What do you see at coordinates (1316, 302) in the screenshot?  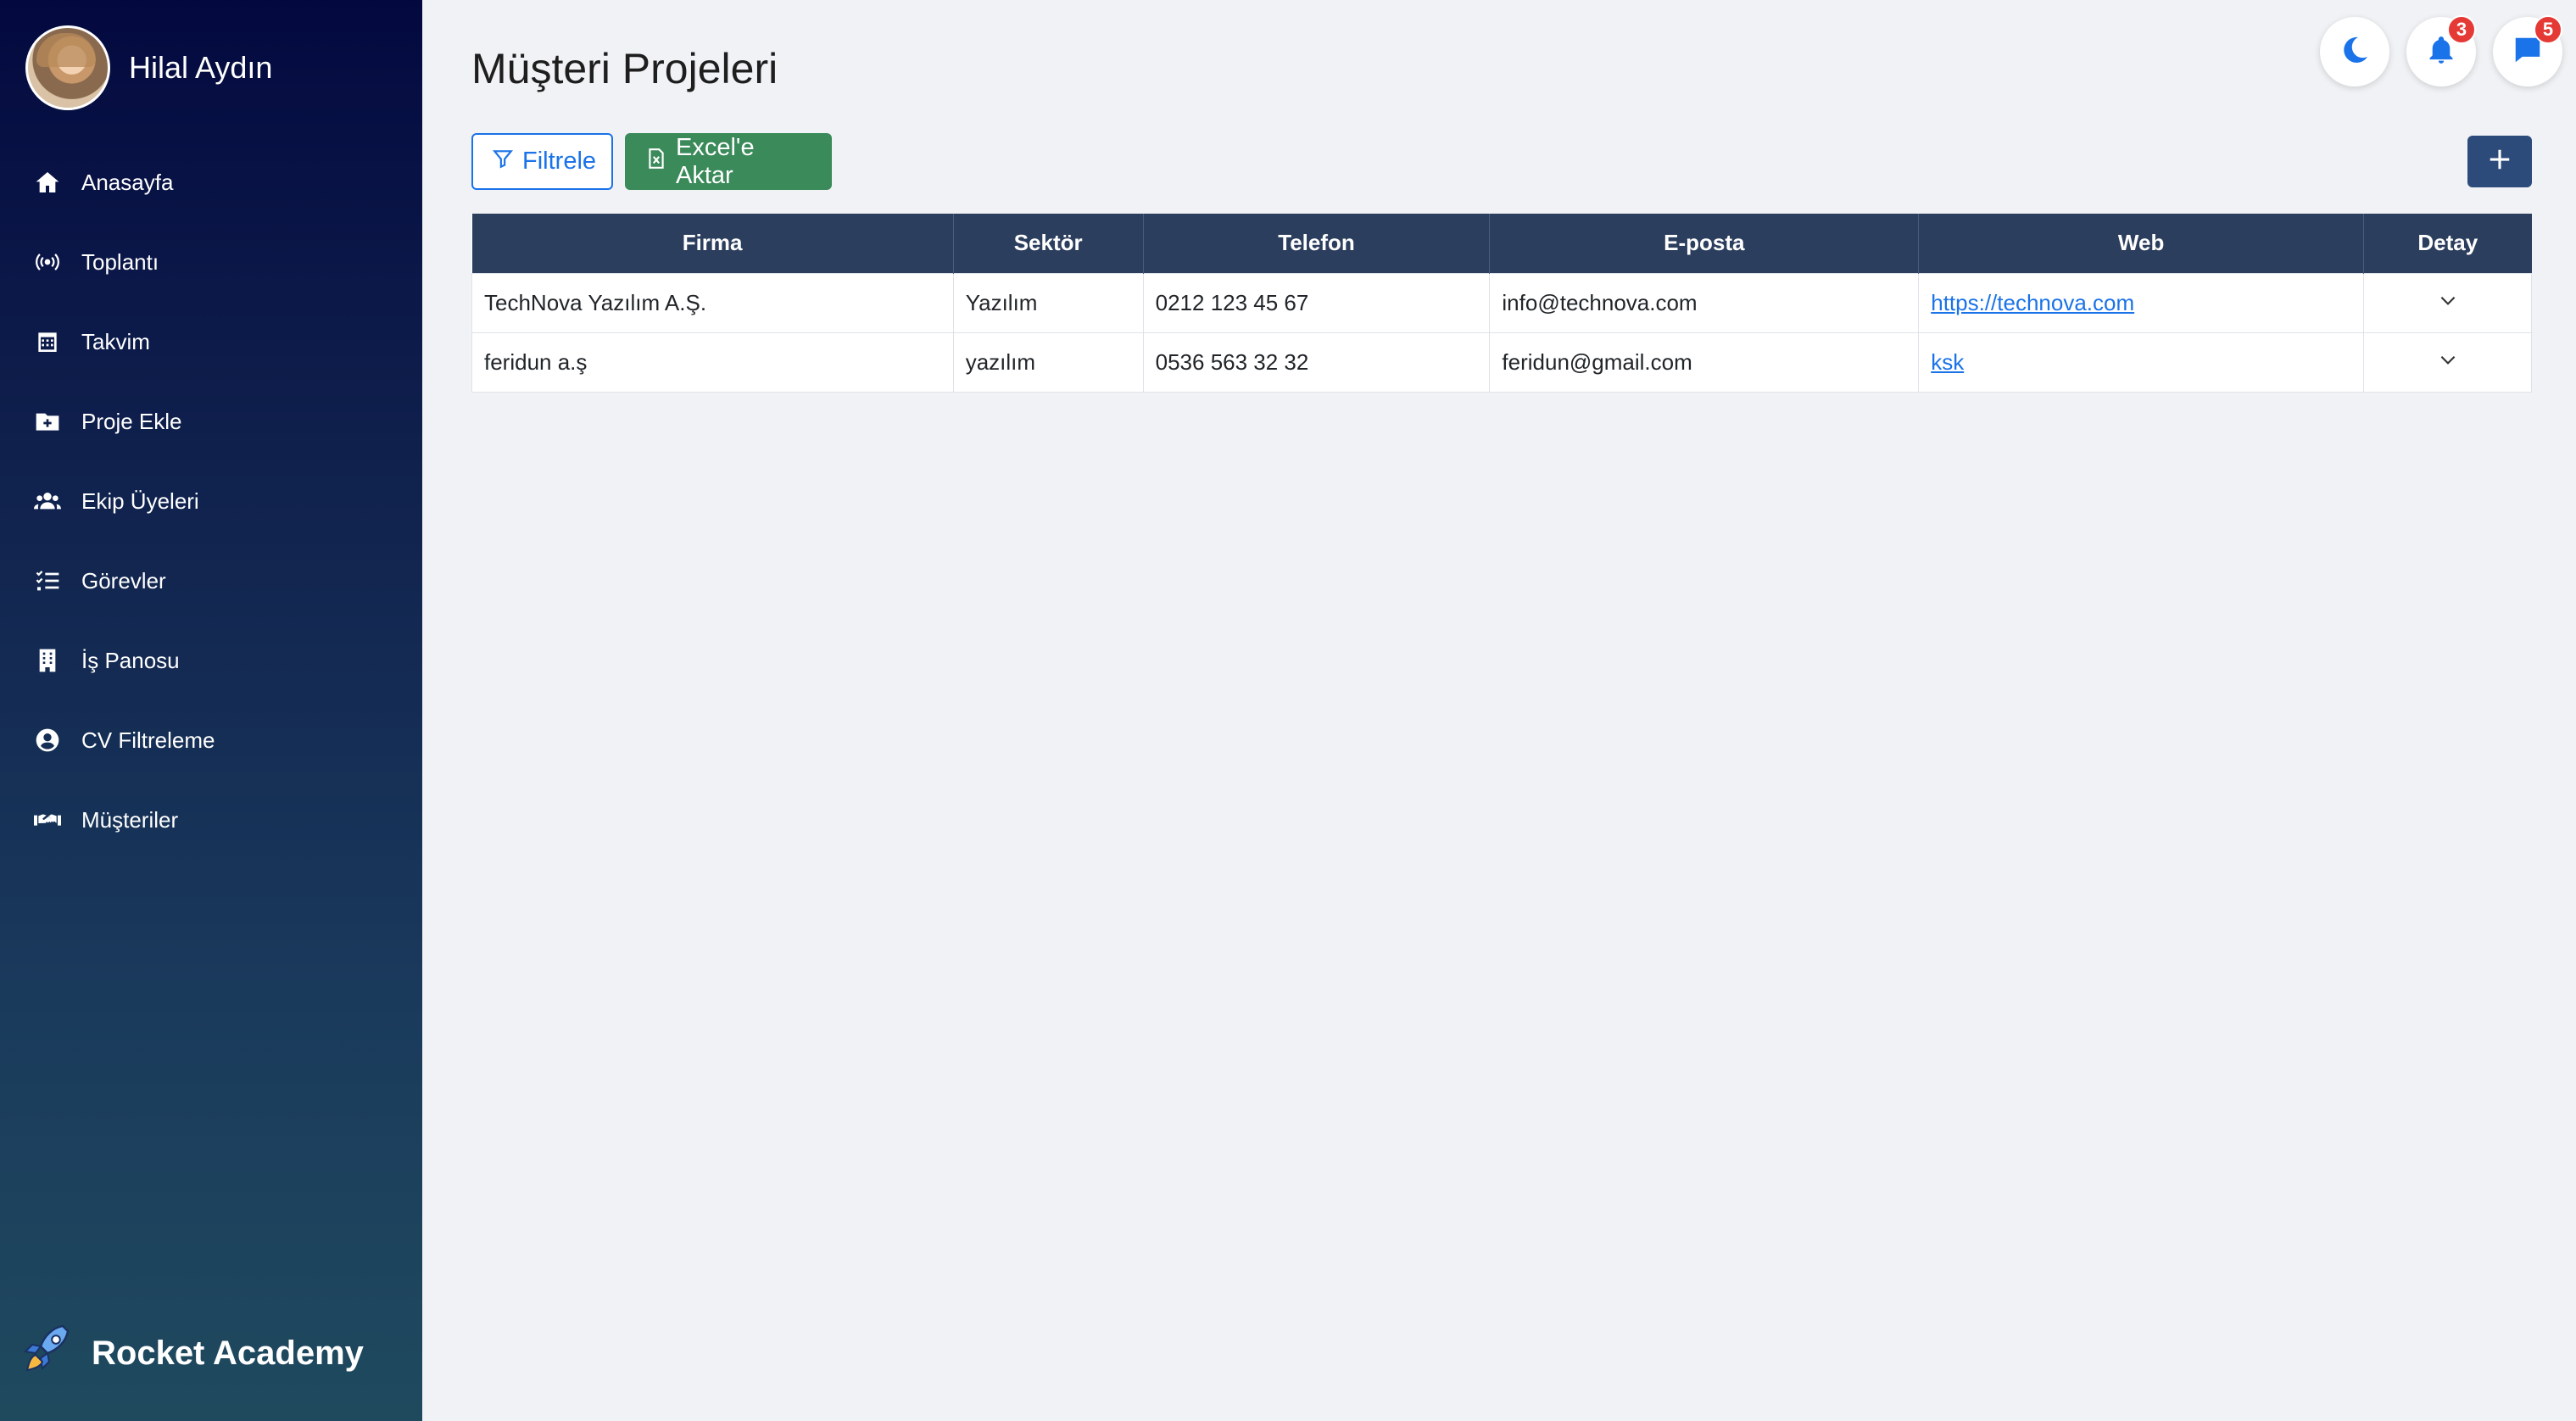 I see `cell-telefon: 0212 123 45 67` at bounding box center [1316, 302].